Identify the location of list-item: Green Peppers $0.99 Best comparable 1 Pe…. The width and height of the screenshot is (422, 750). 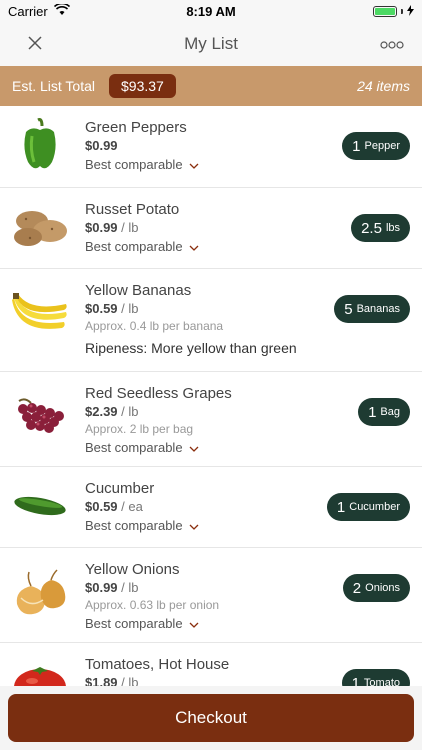
(211, 147).